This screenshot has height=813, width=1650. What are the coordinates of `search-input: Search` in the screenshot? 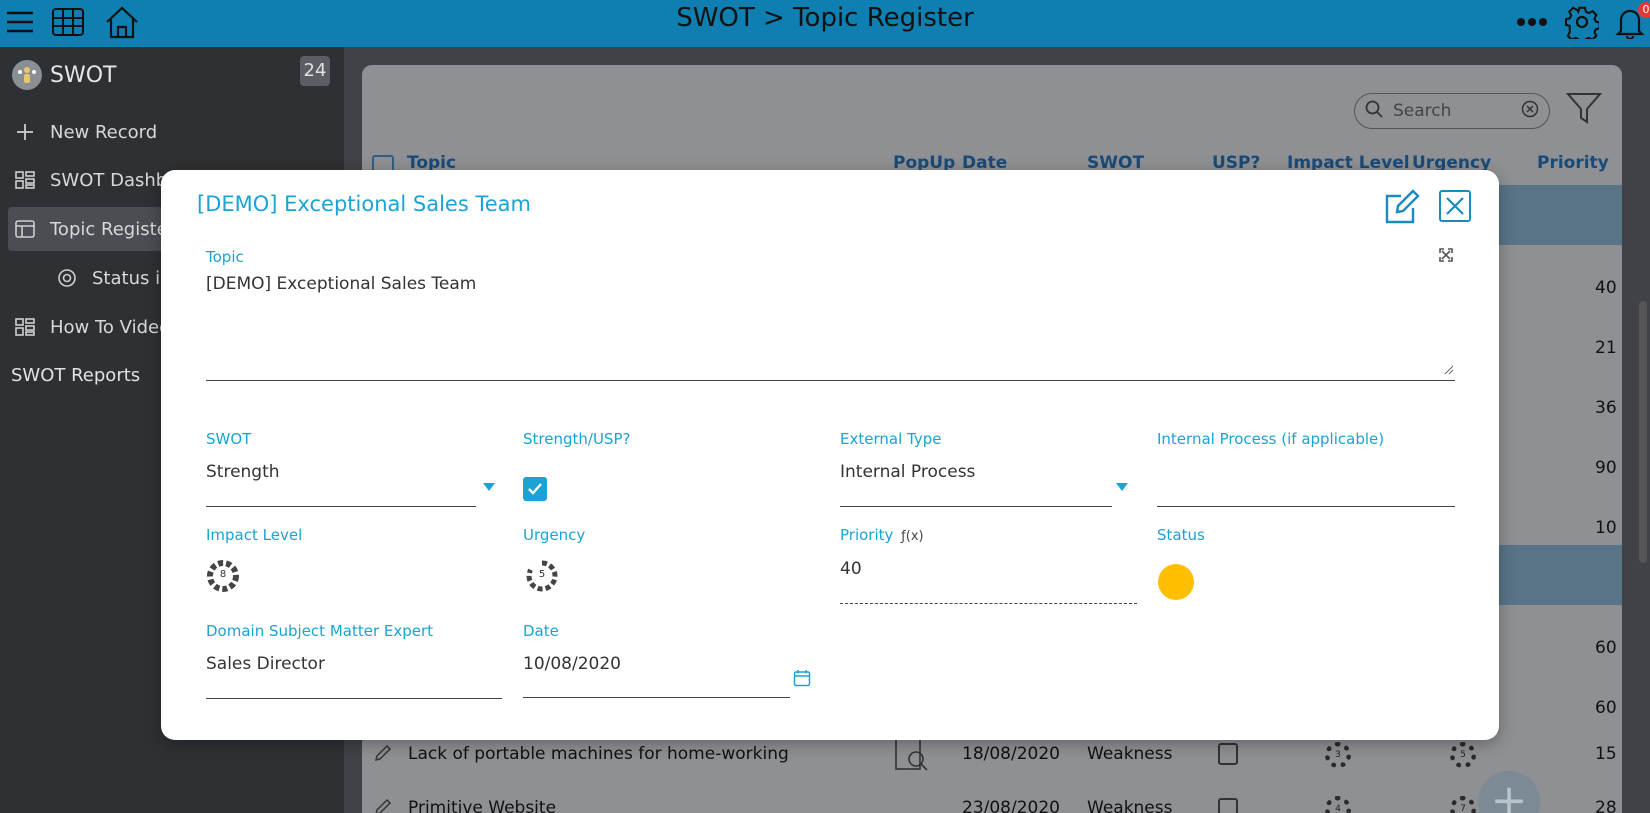 It's located at (1422, 111).